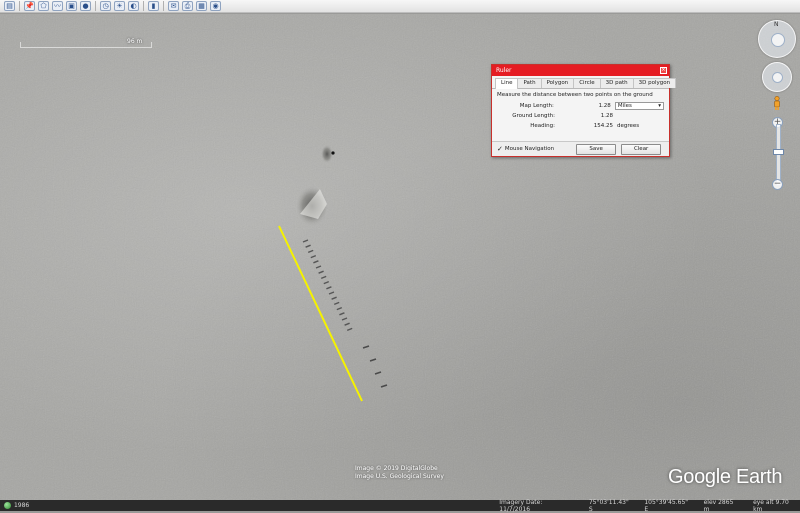 This screenshot has width=800, height=513. What do you see at coordinates (500, 149) in the screenshot?
I see `mouse-navigation-checkbox: ✓` at bounding box center [500, 149].